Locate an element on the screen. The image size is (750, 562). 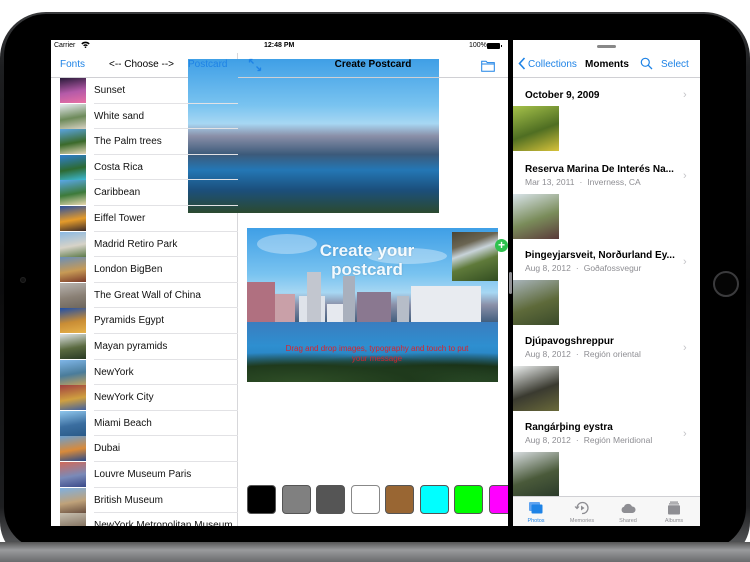
split-view-handle is located at coordinates (510, 283).